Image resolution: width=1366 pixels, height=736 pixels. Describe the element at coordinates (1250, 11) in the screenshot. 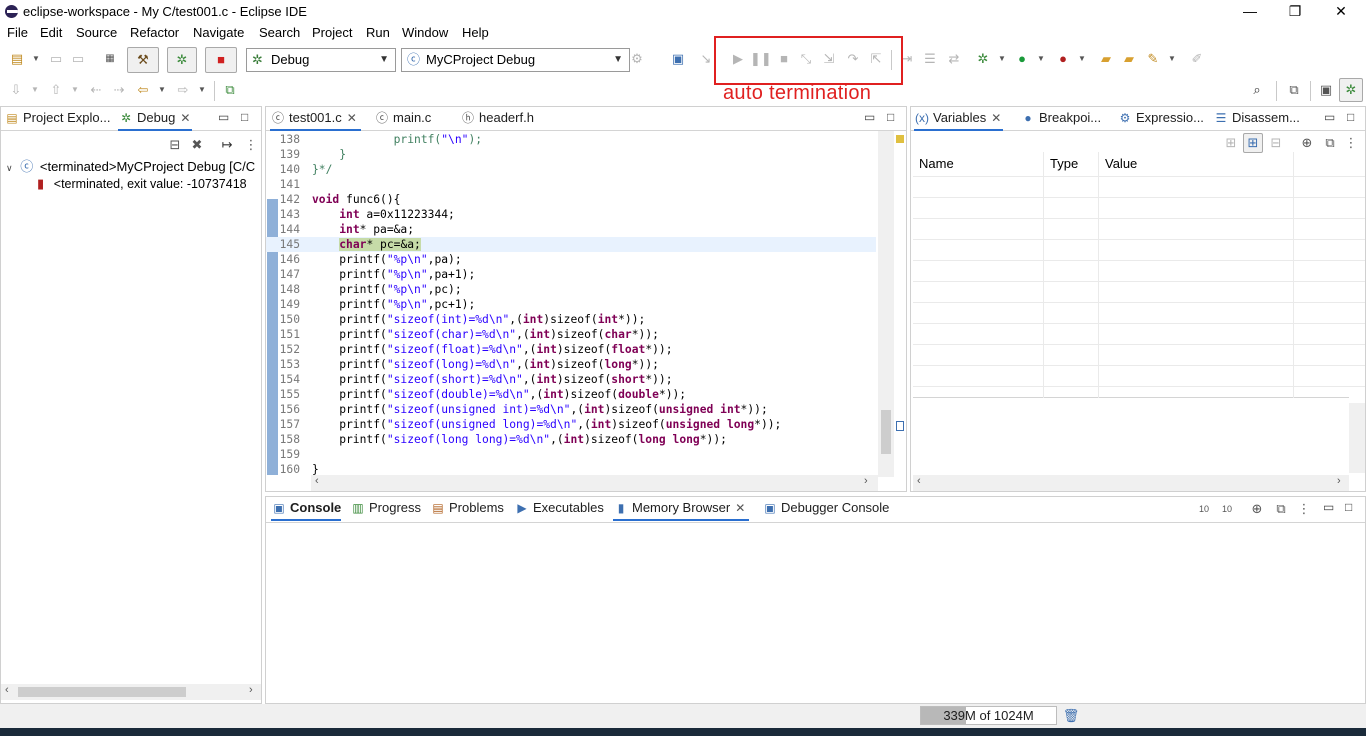

I see `minimize-button: —` at that location.